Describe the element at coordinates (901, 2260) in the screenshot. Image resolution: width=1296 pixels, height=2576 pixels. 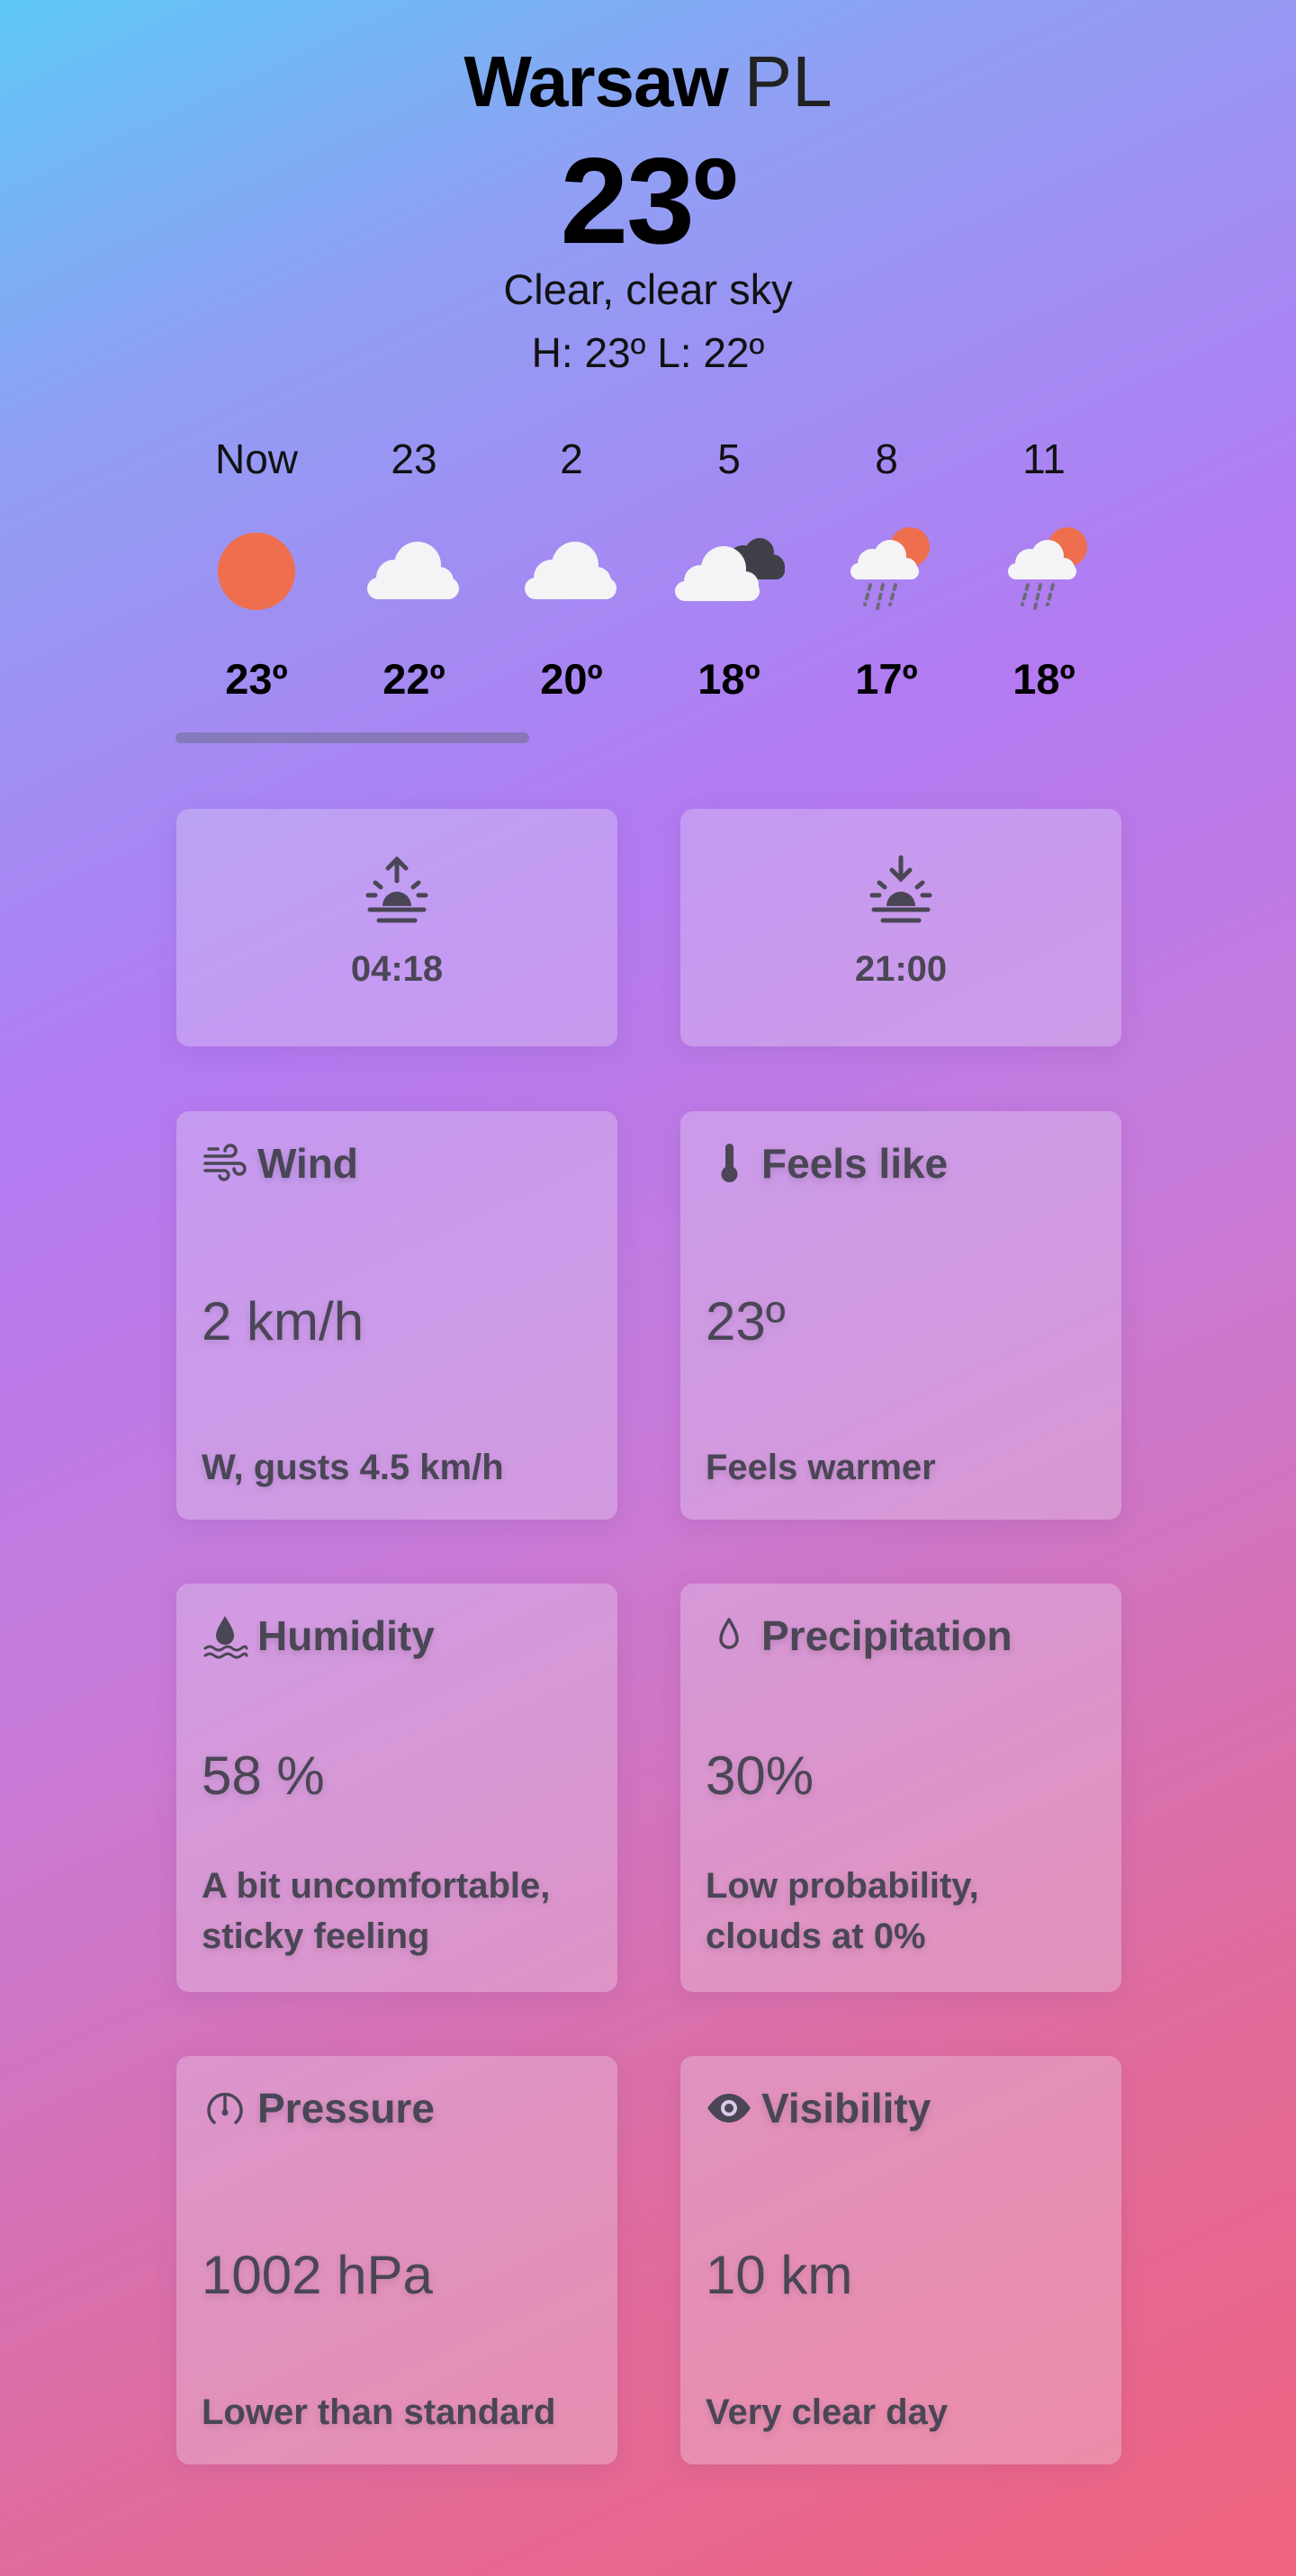
I see `visibility-card: Visibility 10 km Very clear day` at that location.